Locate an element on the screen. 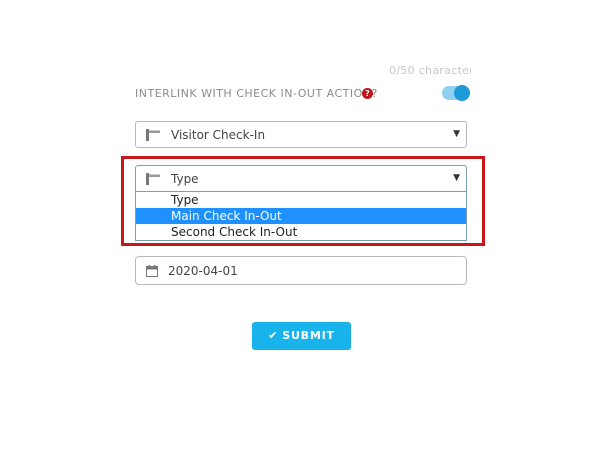 This screenshot has width=600, height=450. date-value: 2020-04-01 is located at coordinates (203, 271).